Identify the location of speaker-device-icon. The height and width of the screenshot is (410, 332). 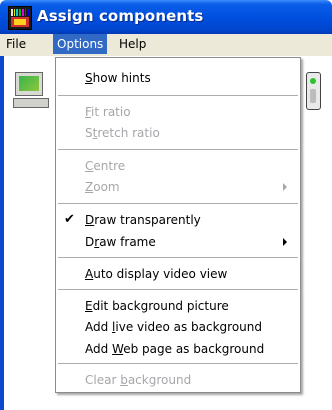
(313, 91).